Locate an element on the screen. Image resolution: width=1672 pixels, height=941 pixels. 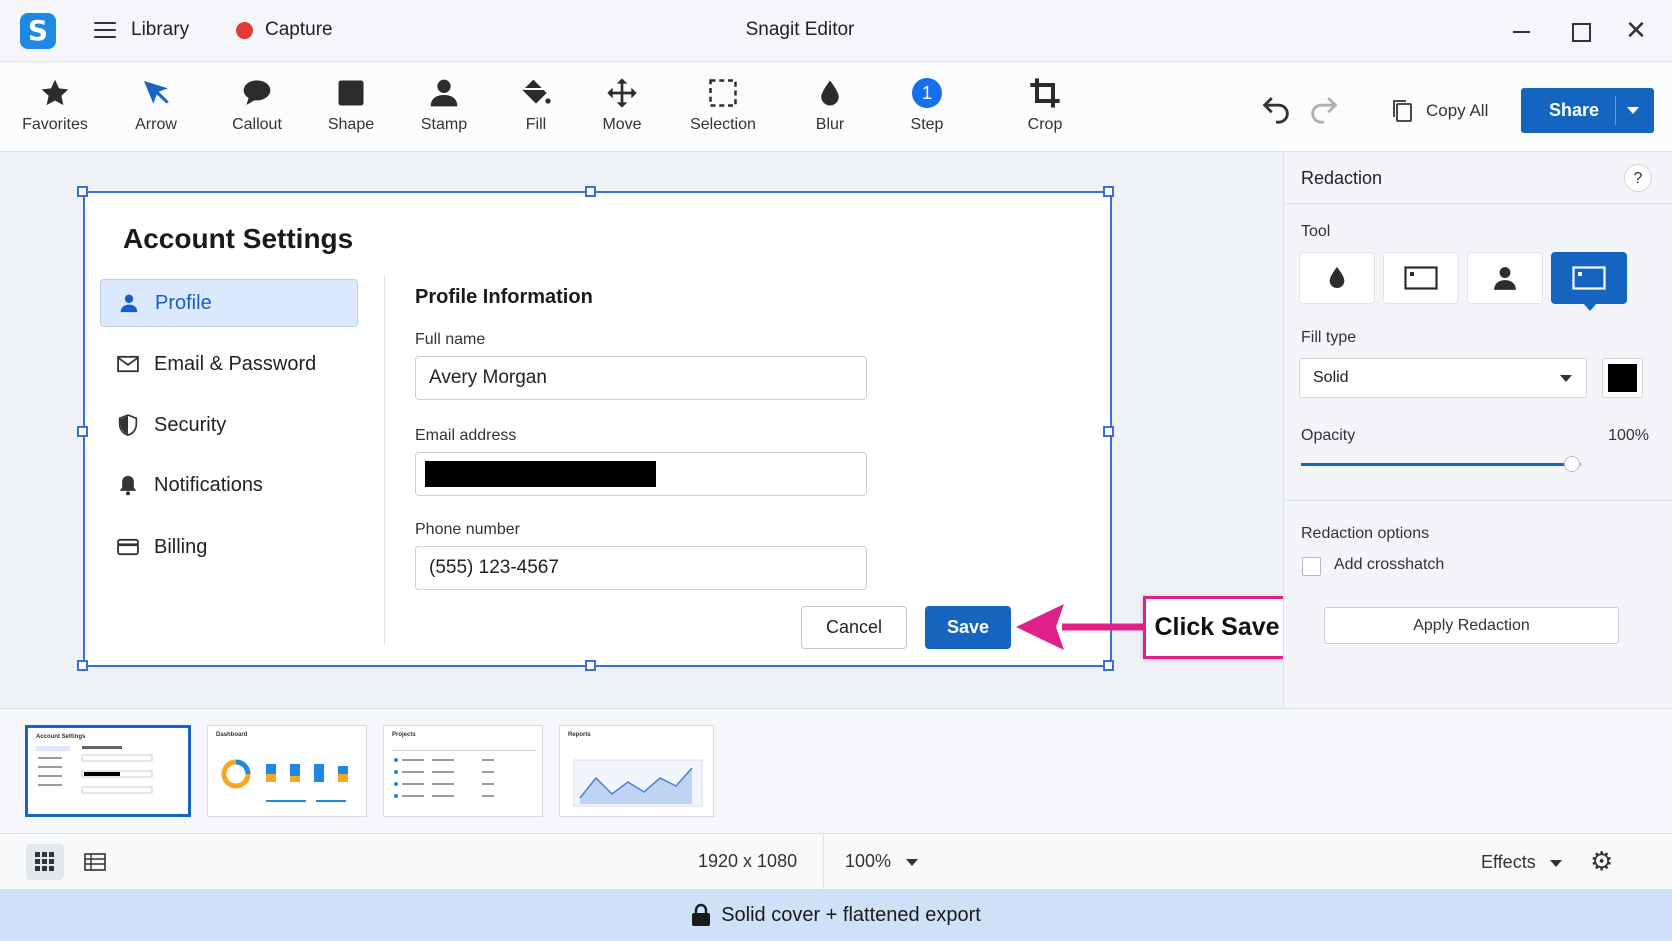
nav-item-email-password: Email & Password is located at coordinates (229, 364).